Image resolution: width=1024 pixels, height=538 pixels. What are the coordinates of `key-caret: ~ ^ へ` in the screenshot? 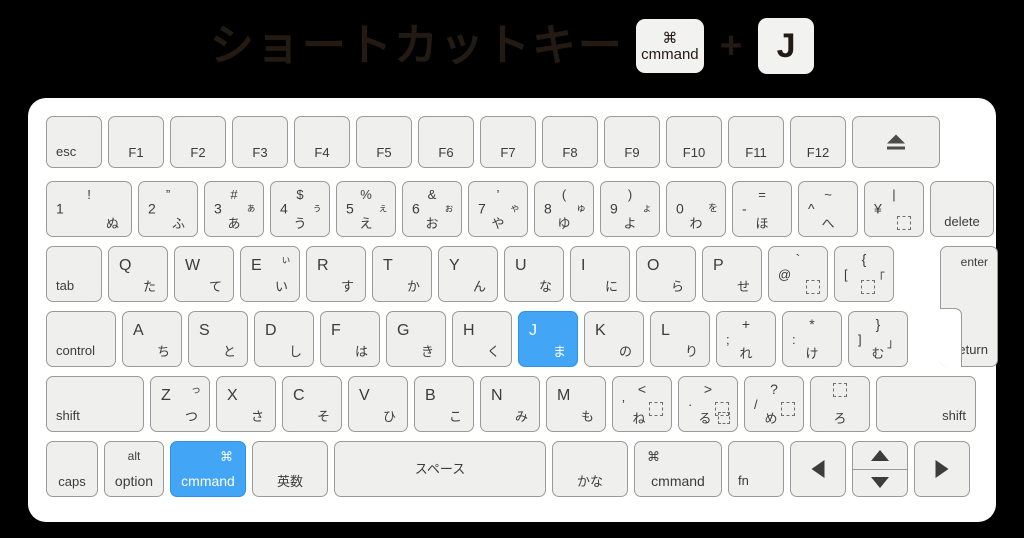 It's located at (828, 209).